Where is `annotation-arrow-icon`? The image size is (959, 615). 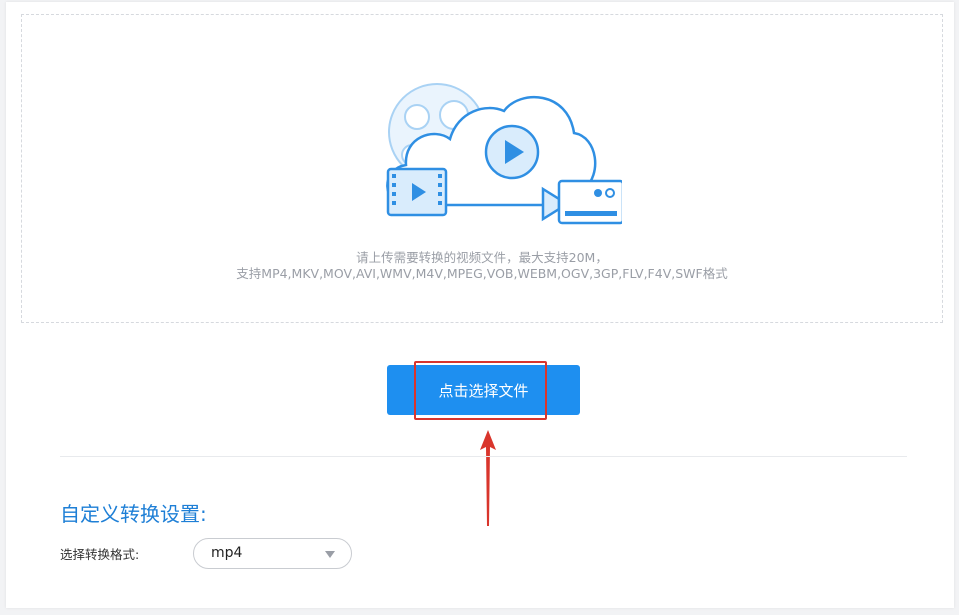 annotation-arrow-icon is located at coordinates (488, 478).